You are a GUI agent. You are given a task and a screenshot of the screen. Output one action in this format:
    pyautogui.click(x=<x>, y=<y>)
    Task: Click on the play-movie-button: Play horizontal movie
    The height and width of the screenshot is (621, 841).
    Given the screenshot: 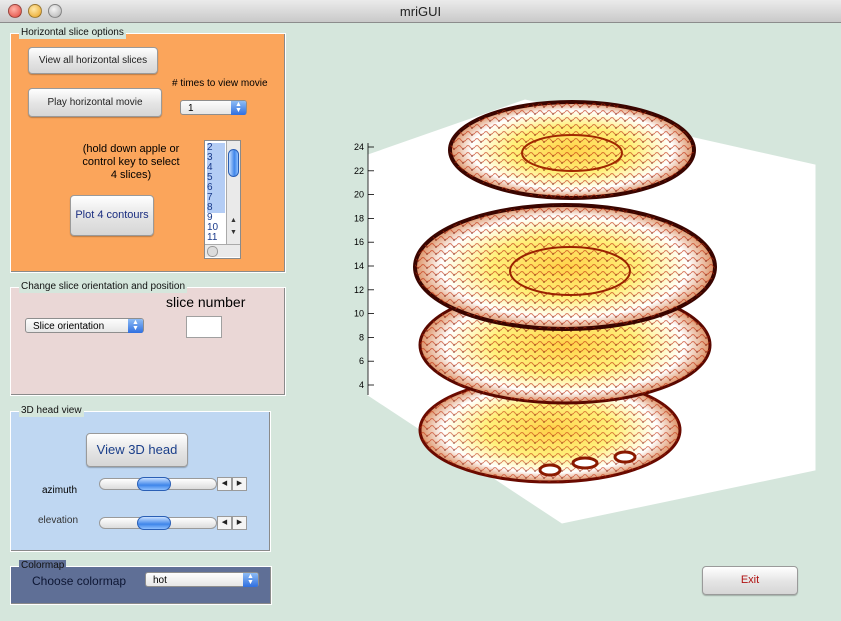 What is the action you would take?
    pyautogui.click(x=95, y=102)
    